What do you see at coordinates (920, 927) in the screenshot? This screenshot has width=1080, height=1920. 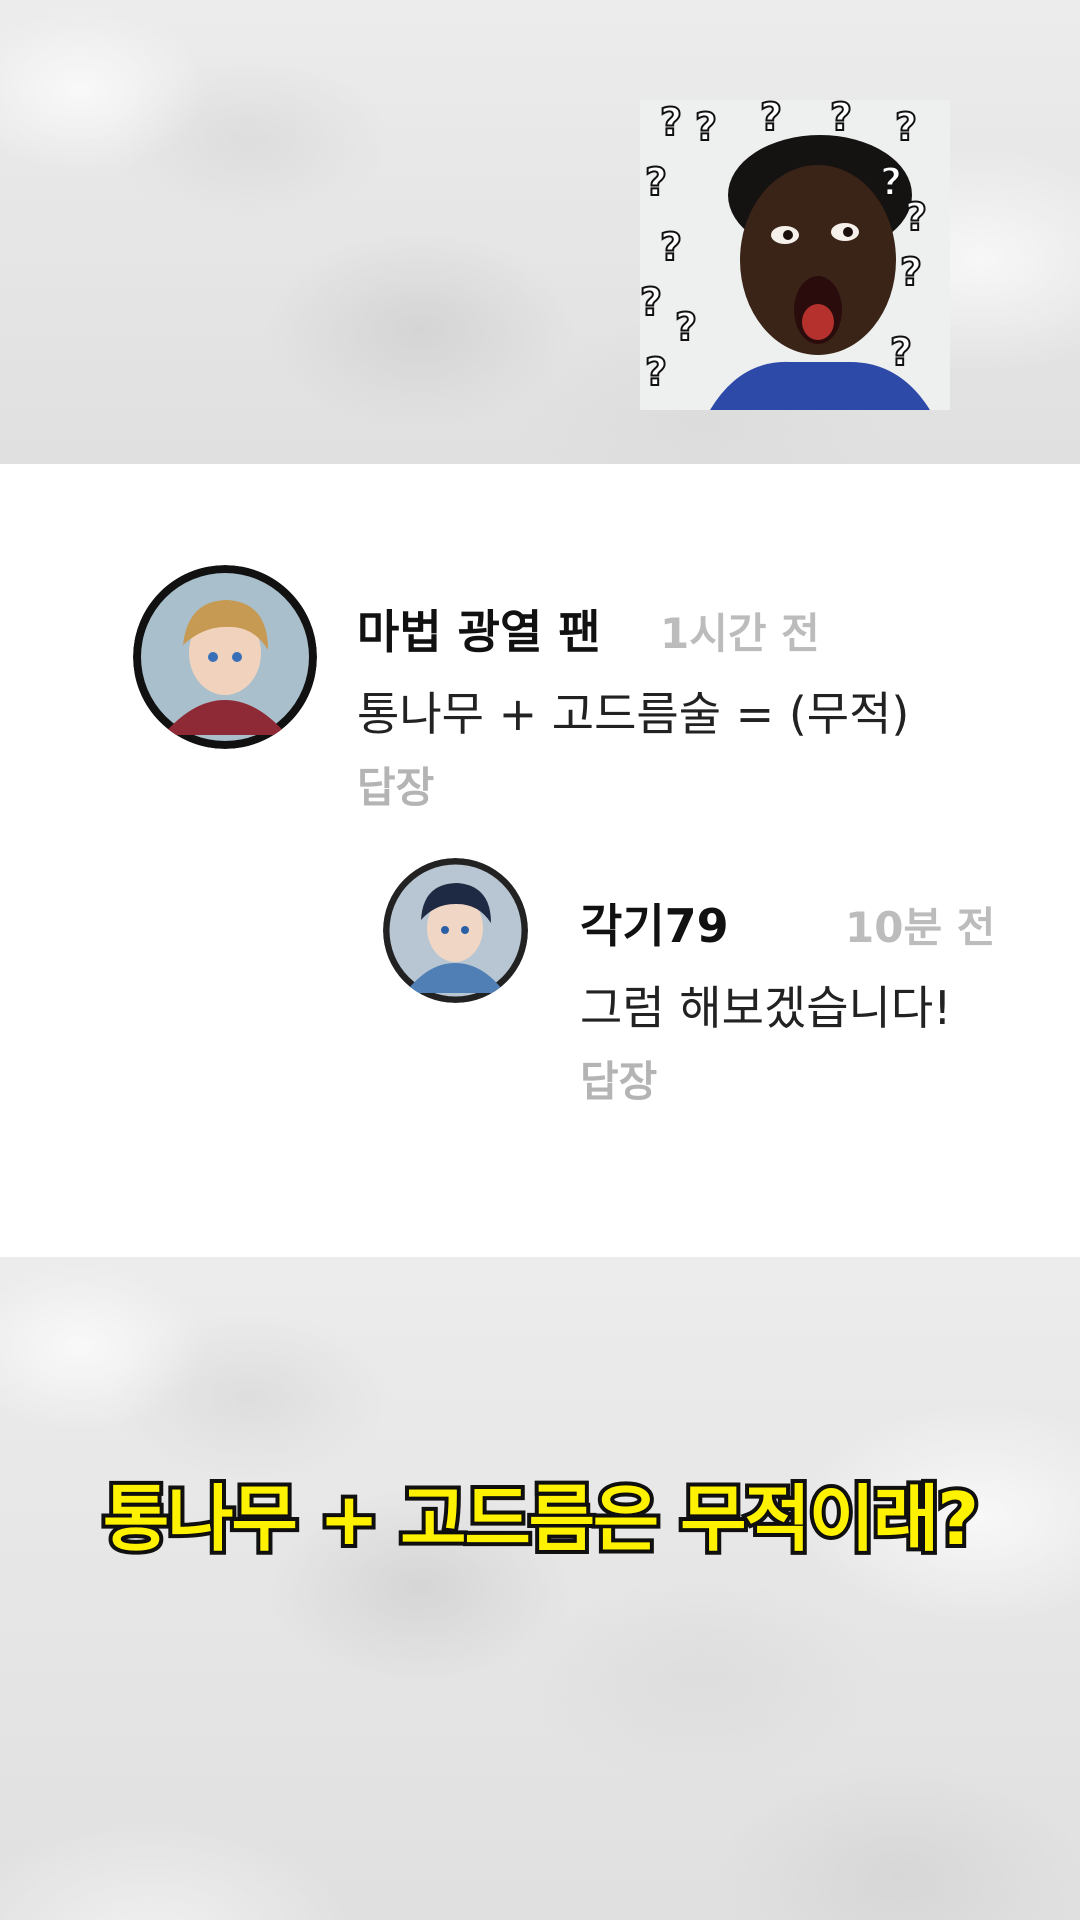 I see `comment-timestamp: 10분 전` at bounding box center [920, 927].